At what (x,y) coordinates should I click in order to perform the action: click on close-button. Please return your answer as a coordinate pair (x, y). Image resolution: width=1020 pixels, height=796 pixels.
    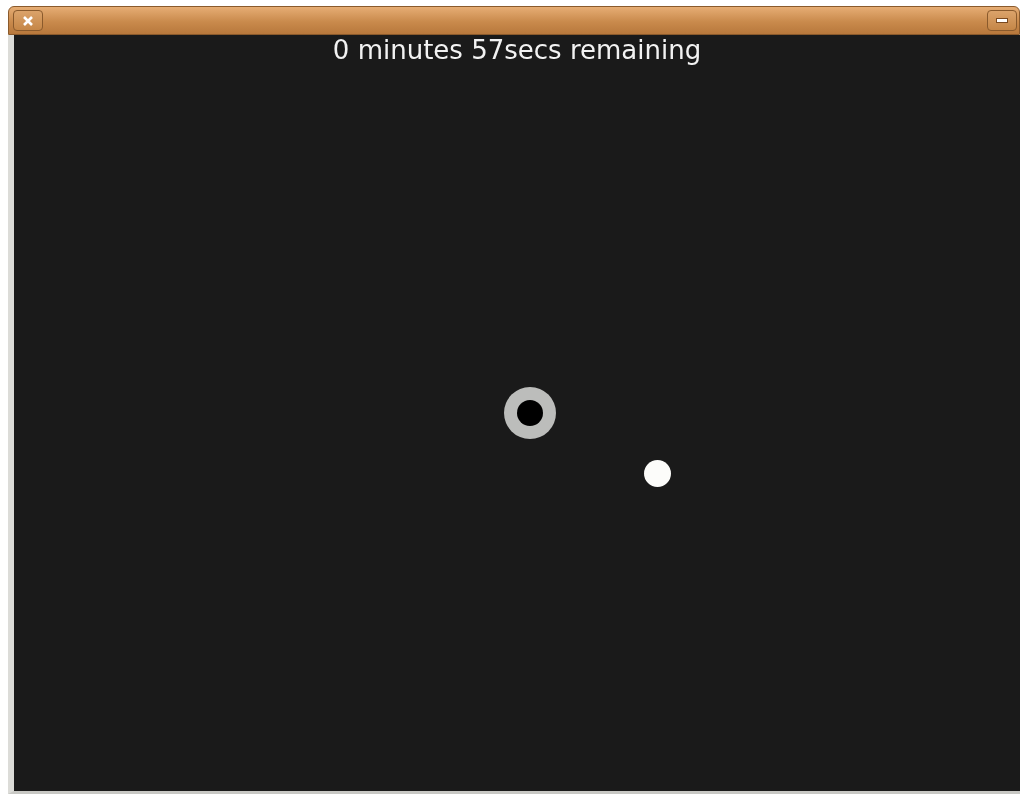
    Looking at the image, I should click on (28, 20).